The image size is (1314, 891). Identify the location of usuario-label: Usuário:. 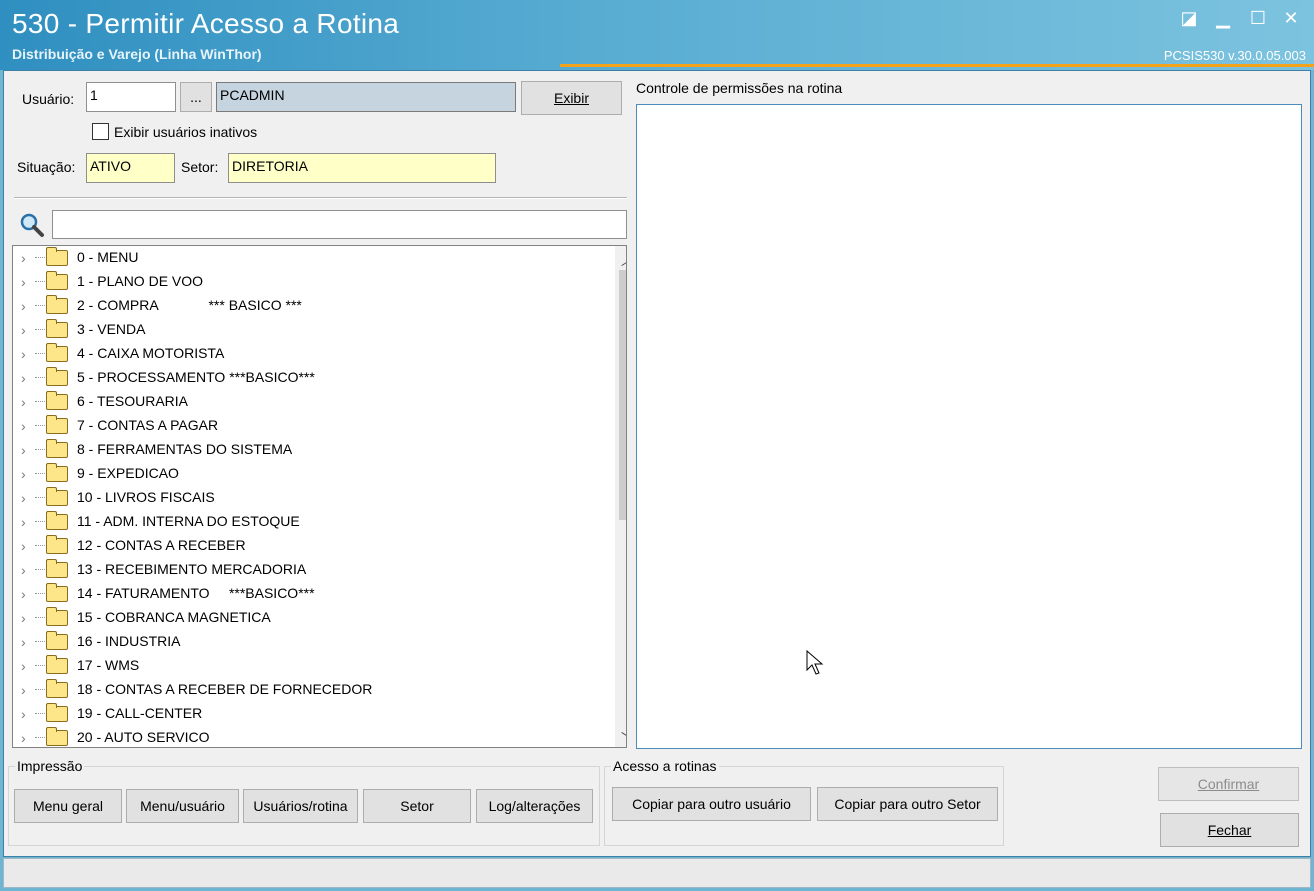
(48, 99).